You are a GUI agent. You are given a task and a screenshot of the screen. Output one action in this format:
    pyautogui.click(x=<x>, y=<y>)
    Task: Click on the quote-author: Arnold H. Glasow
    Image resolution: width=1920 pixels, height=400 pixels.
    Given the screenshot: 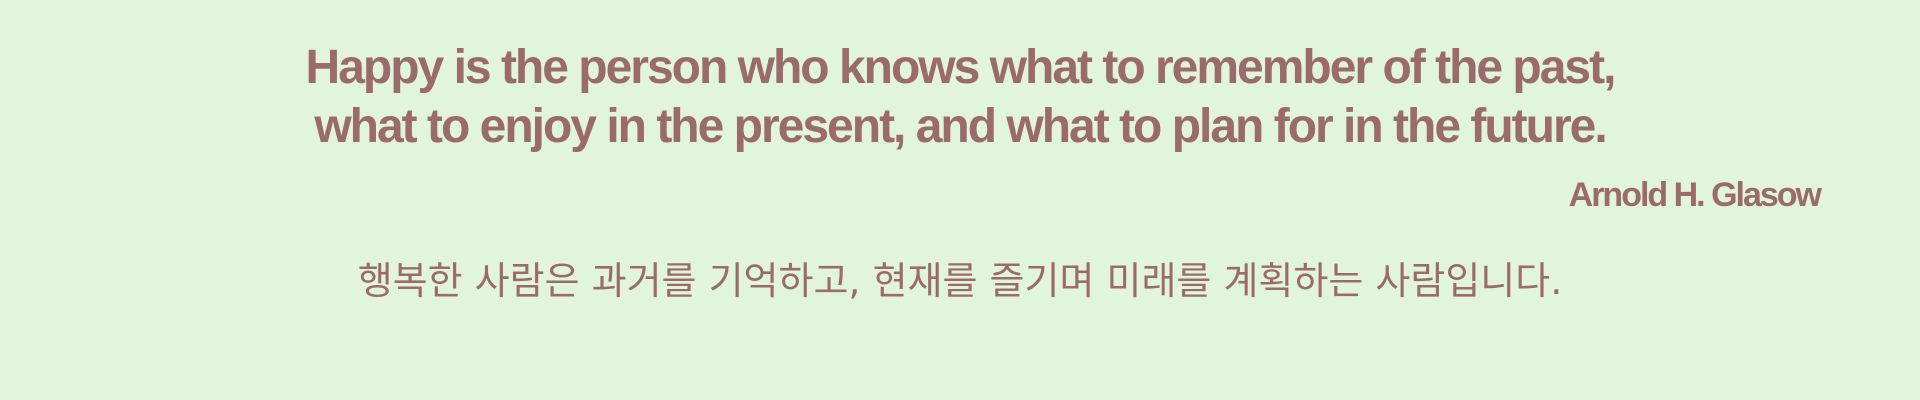 What is the action you would take?
    pyautogui.click(x=1695, y=195)
    